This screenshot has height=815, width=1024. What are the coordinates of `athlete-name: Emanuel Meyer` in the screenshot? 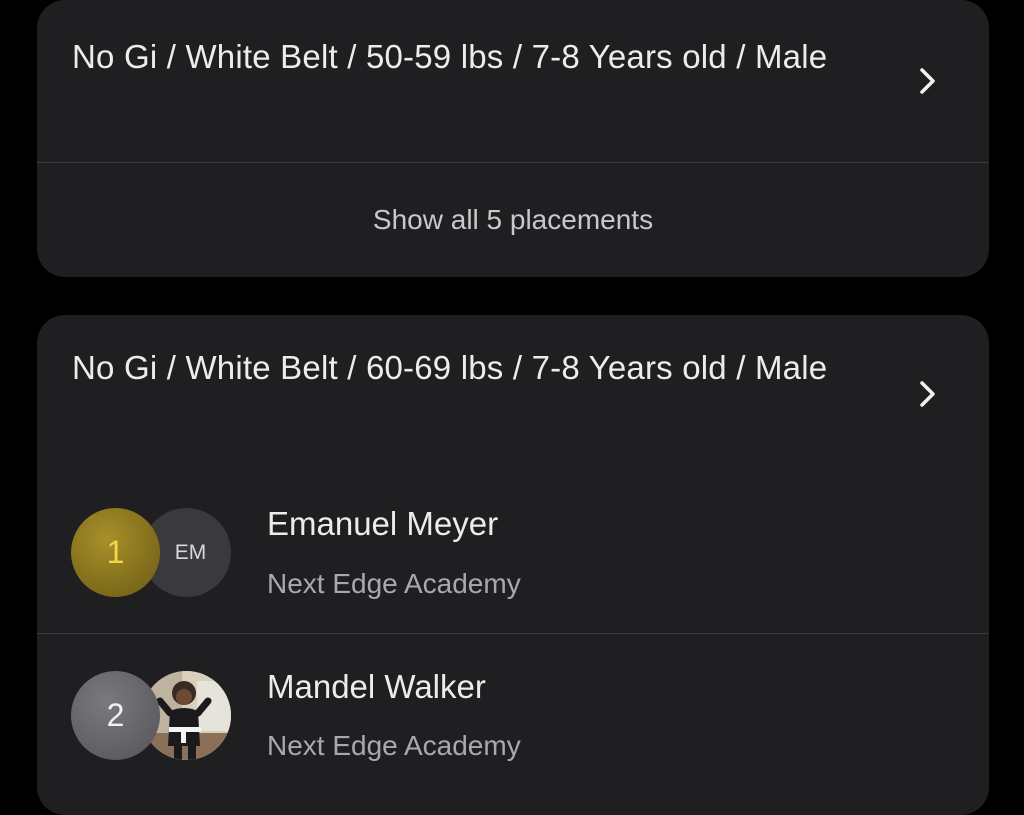 It's located at (383, 523).